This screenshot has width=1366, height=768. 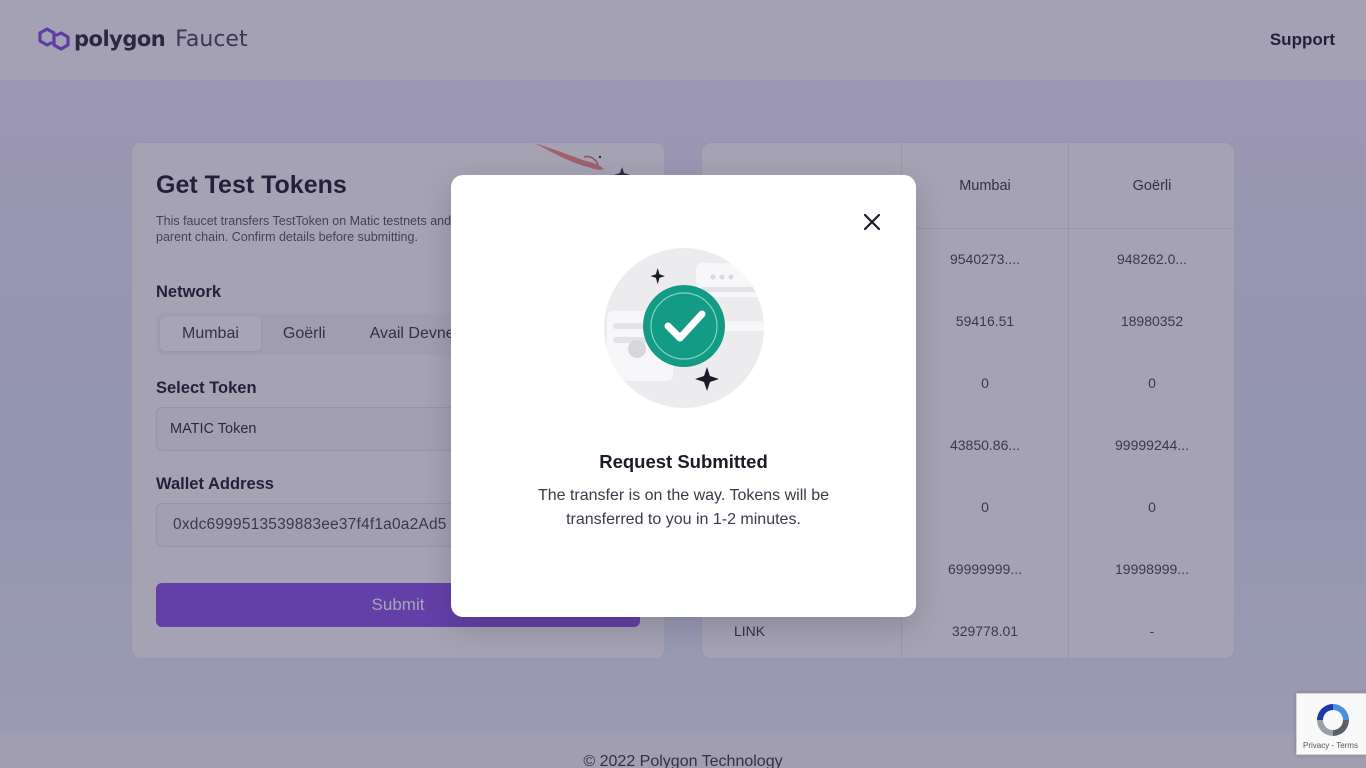 I want to click on modal-title: Request Submitted, so click(x=683, y=461).